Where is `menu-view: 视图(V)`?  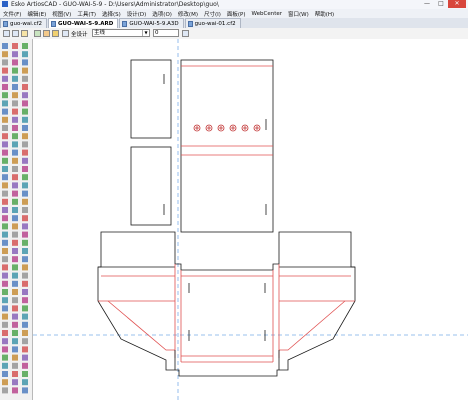
menu-view: 视图(V) is located at coordinates (61, 14).